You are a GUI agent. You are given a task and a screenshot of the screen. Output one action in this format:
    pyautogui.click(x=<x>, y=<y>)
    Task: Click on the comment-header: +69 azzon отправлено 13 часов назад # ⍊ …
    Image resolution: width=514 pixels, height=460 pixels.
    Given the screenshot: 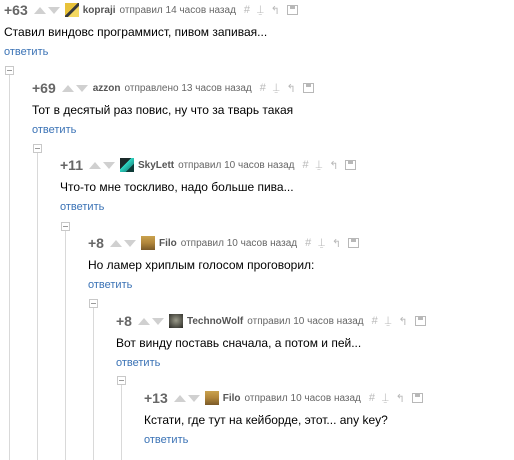 What is the action you would take?
    pyautogui.click(x=173, y=88)
    